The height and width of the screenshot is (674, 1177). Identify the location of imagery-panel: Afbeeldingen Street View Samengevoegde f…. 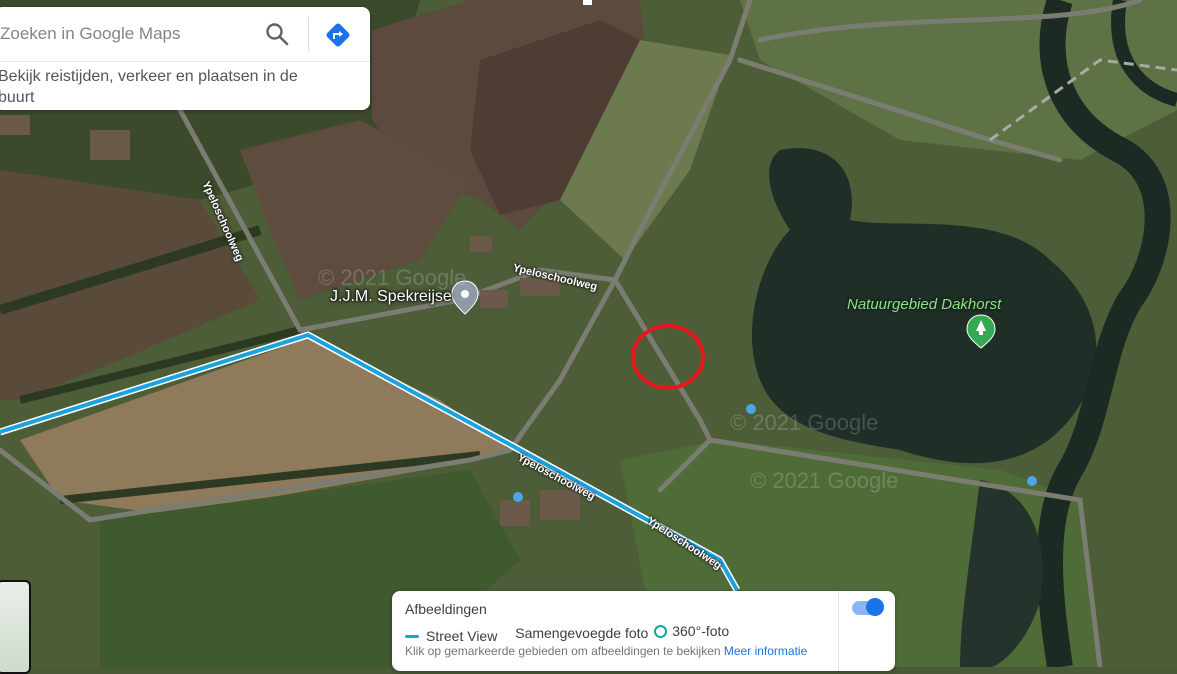
(643, 631).